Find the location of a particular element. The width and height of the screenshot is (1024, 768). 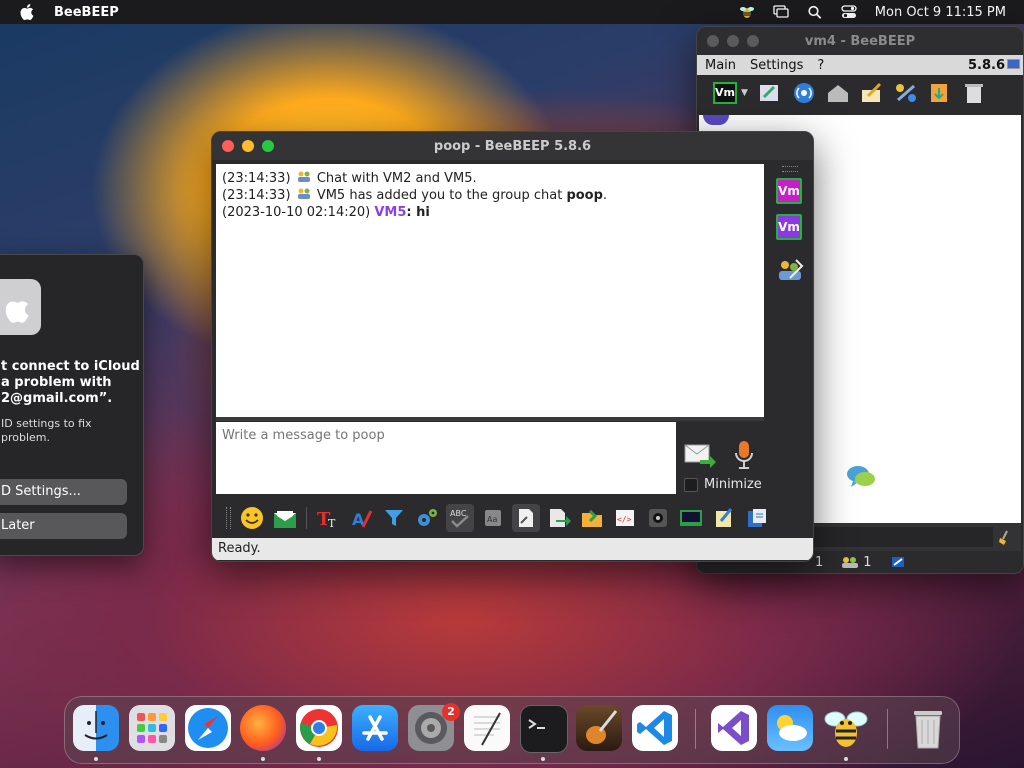

minimize-checkbox: Minimize is located at coordinates (723, 484).